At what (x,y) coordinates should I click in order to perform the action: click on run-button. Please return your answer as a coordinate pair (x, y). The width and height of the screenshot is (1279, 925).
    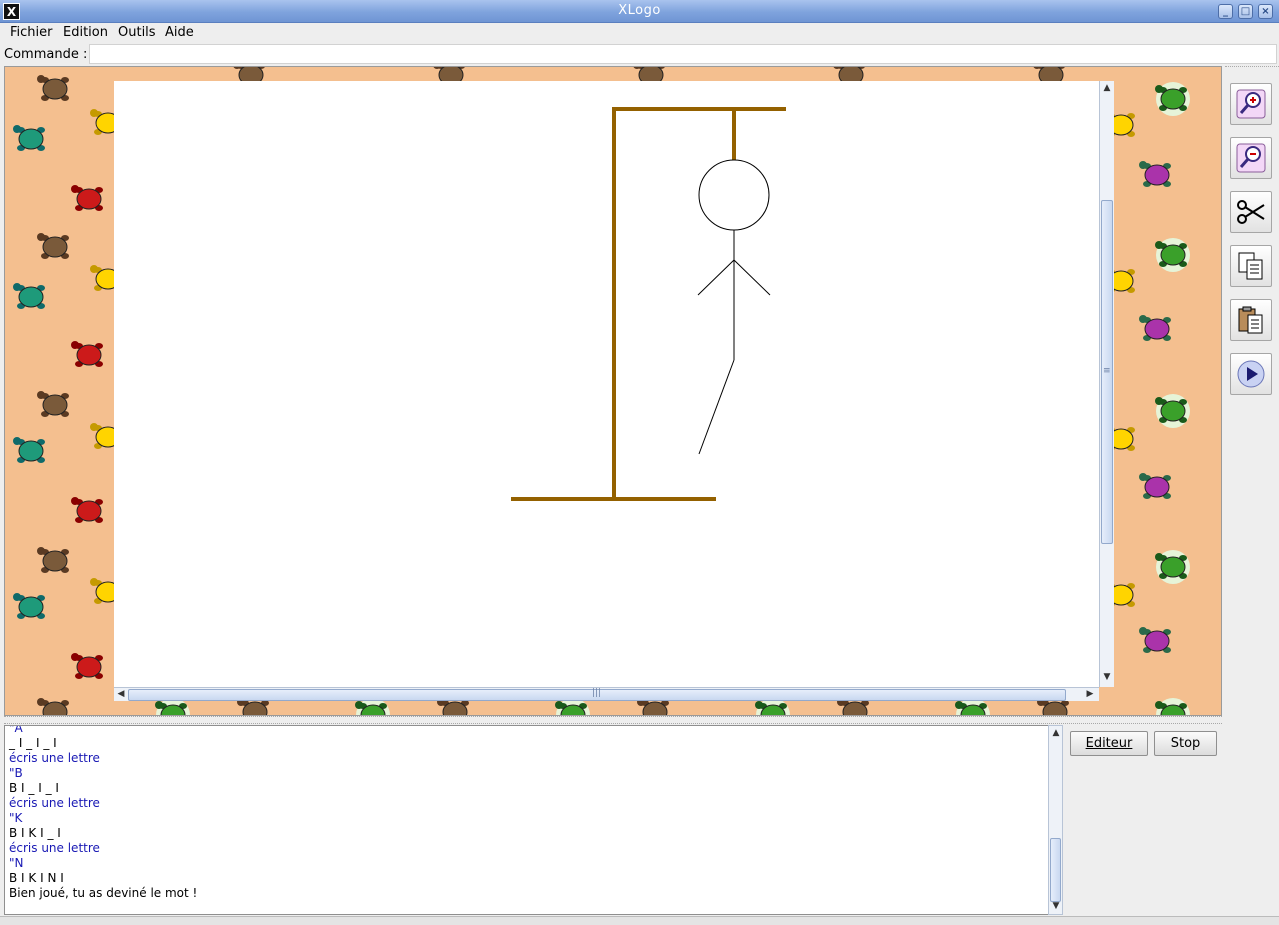
    Looking at the image, I should click on (1251, 374).